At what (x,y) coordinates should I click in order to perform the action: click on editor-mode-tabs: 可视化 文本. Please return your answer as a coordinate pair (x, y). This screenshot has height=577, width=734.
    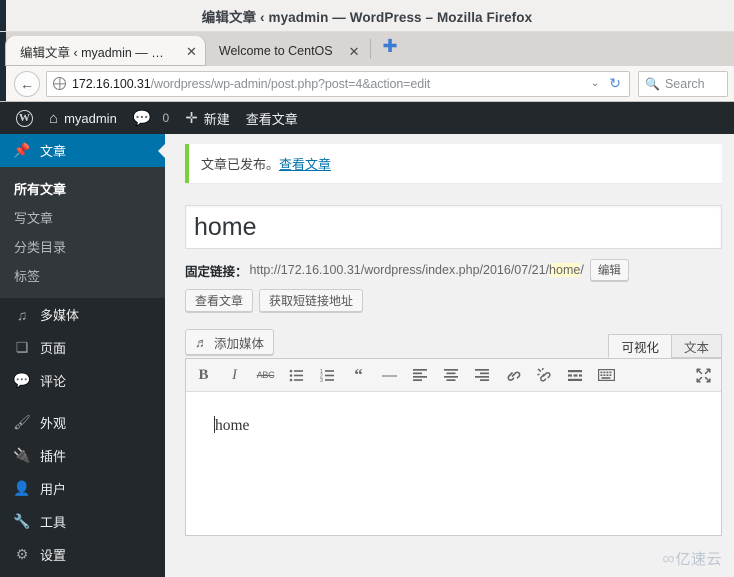
    Looking at the image, I should click on (665, 346).